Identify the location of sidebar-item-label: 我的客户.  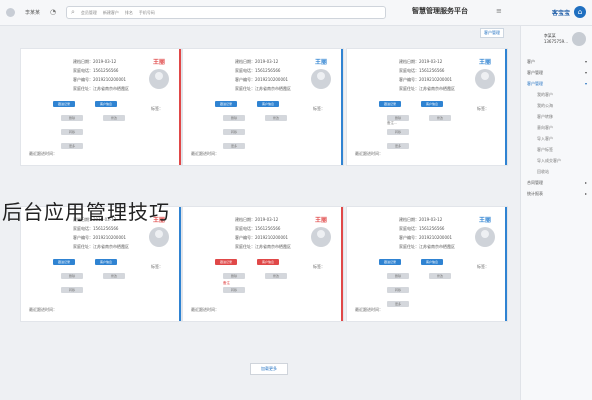
(545, 94).